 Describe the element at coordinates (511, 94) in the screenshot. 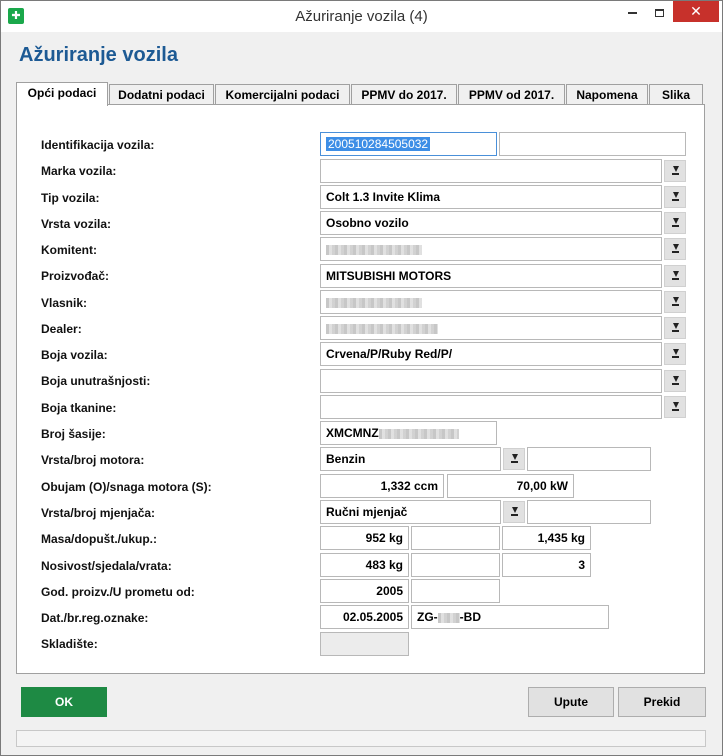

I see `tab-ppmv-od-2017: PPMV od 2017.` at that location.